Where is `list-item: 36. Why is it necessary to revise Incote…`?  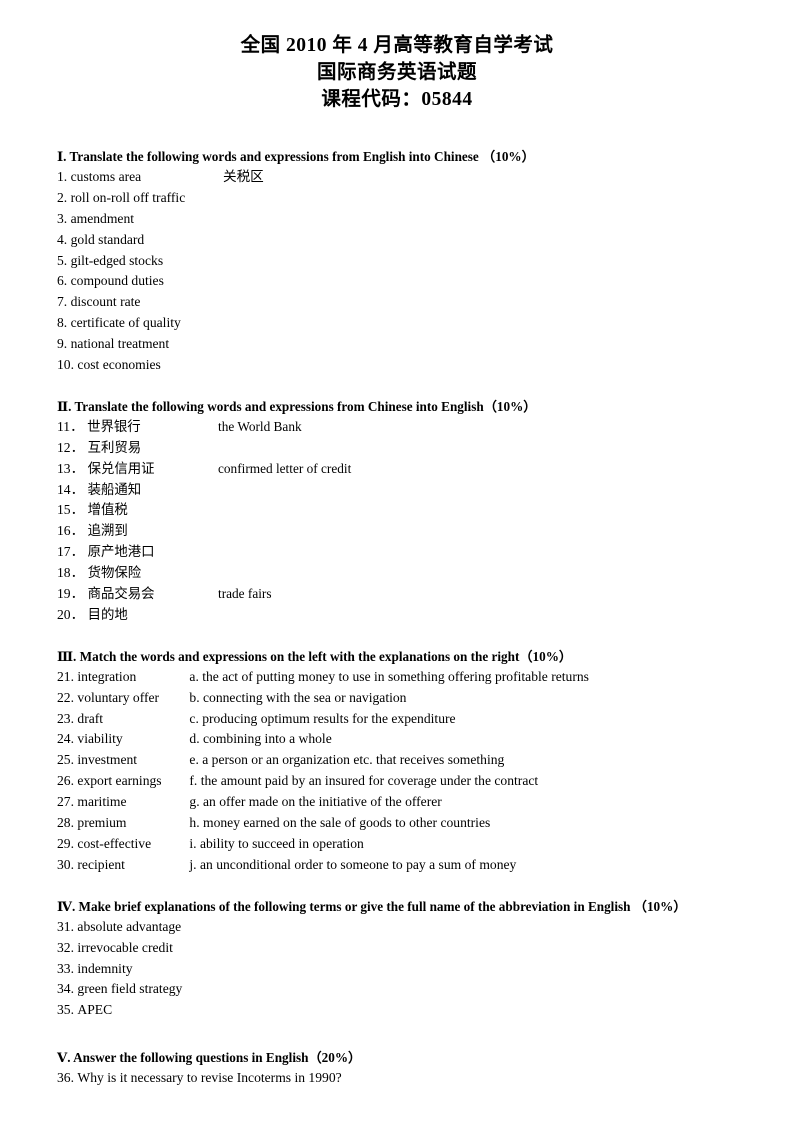
list-item: 36. Why is it necessary to revise Incote… is located at coordinates (405, 1078).